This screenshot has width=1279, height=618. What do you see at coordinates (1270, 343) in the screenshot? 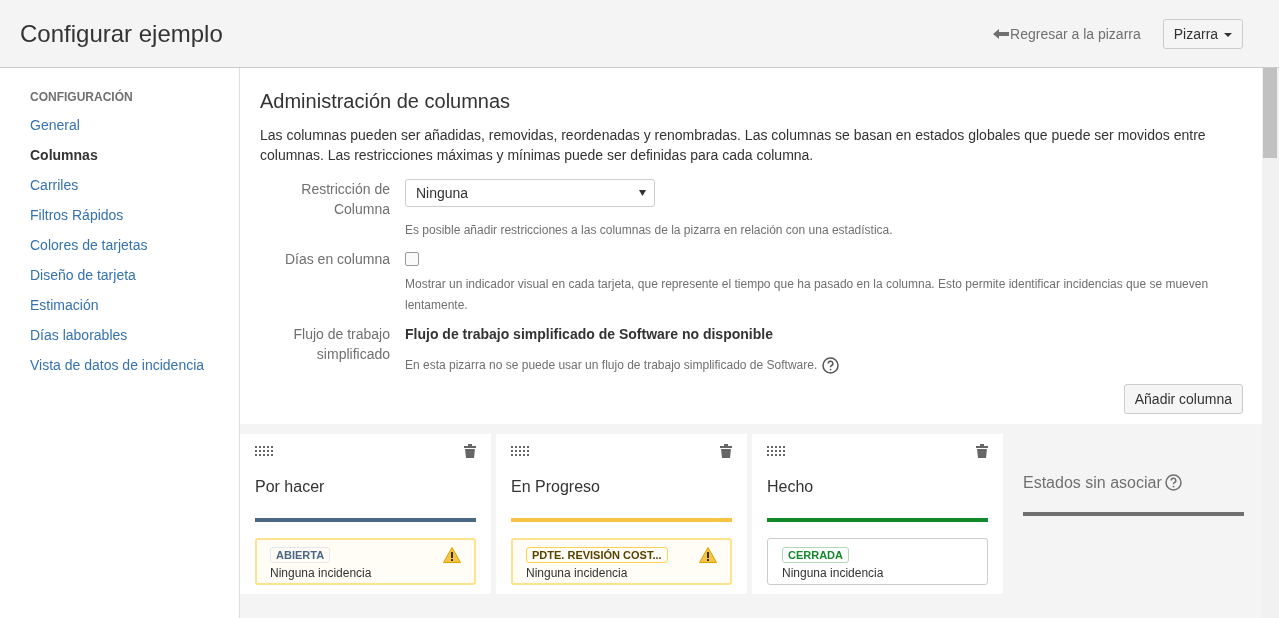
I see `scrollbar` at bounding box center [1270, 343].